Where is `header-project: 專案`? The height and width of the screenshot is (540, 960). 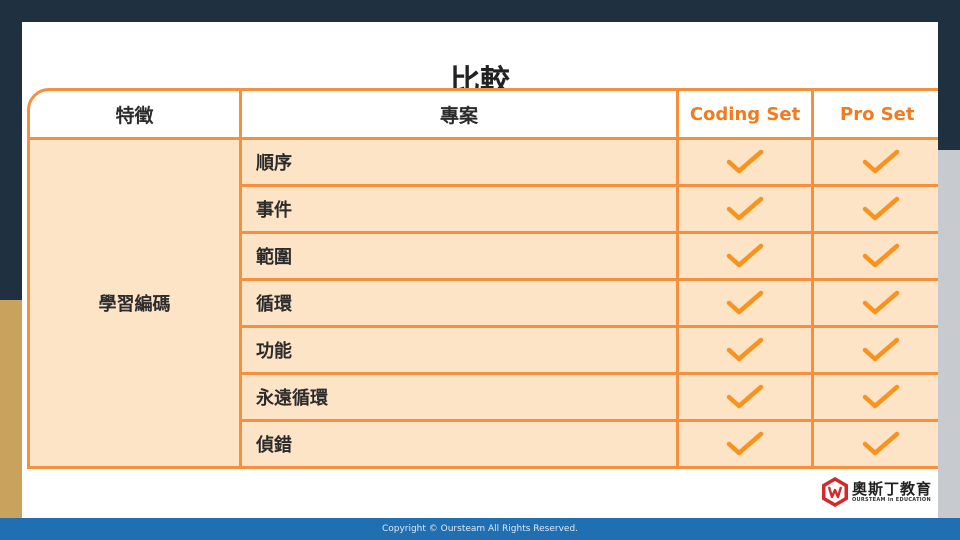 header-project: 專案 is located at coordinates (460, 114).